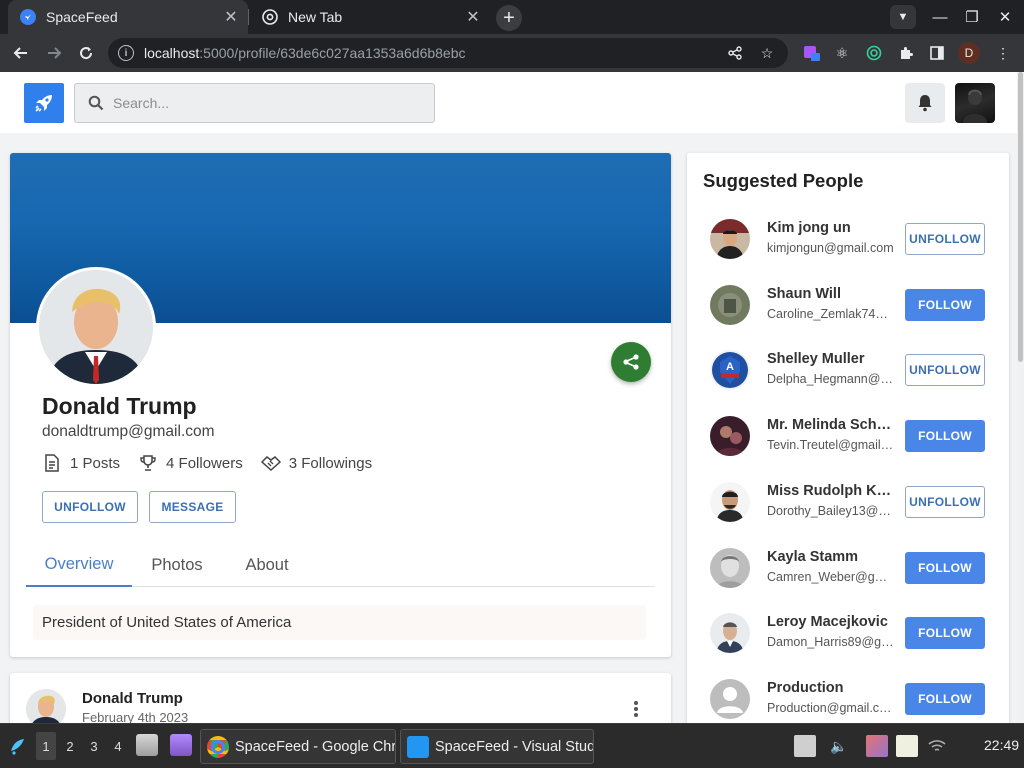 The image size is (1024, 768). I want to click on target-extension-icon, so click(874, 53).